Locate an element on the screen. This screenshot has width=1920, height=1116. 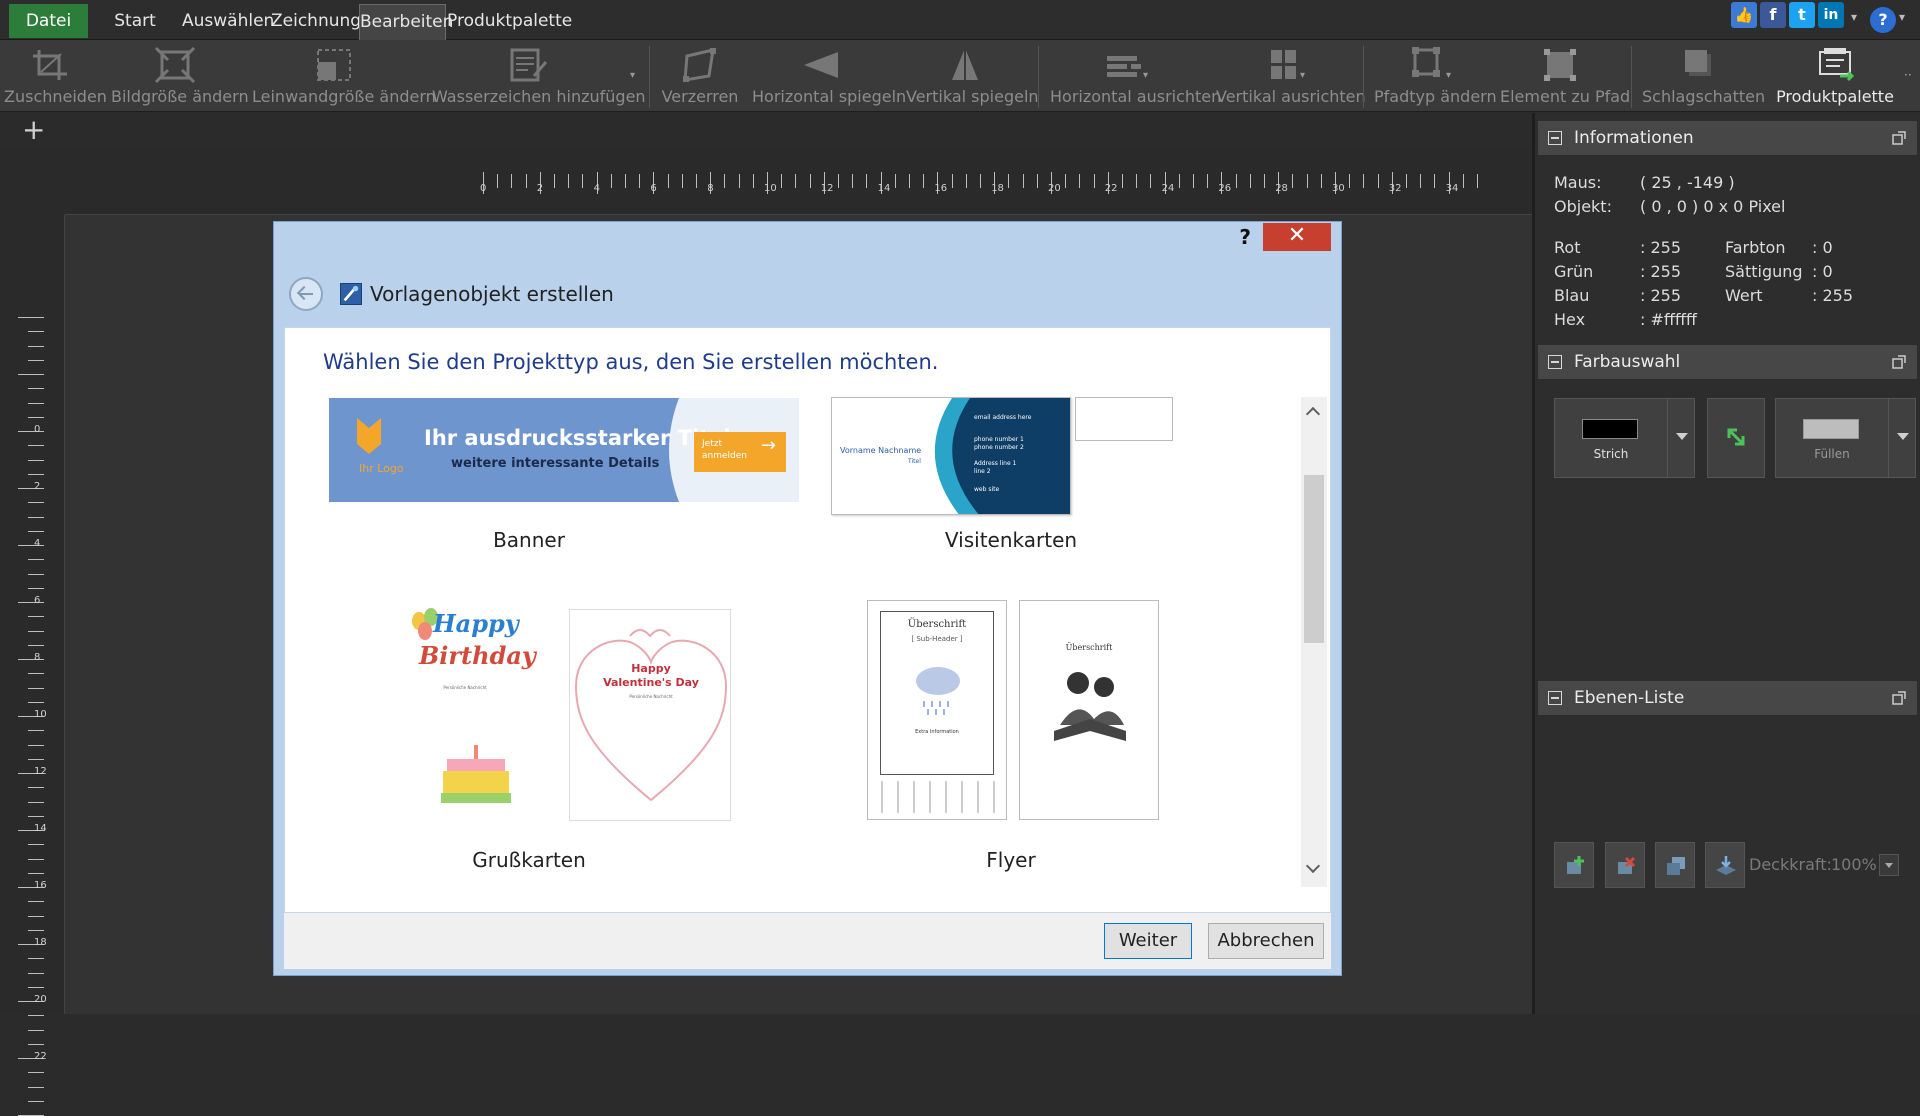
fill-color-swatch: Füllen is located at coordinates (1832, 438).